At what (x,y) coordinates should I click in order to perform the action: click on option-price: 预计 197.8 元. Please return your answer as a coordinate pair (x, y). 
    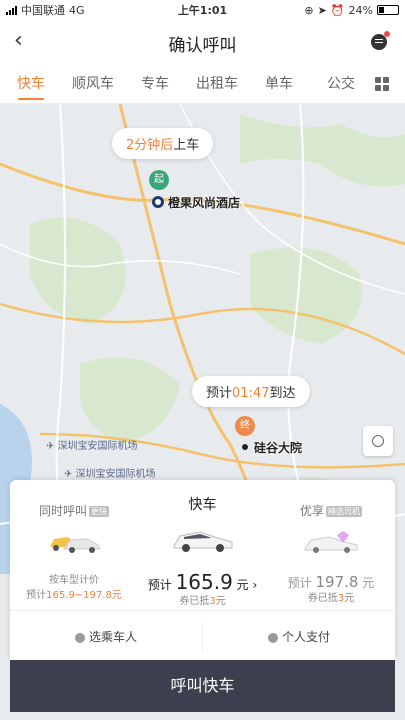
    Looking at the image, I should click on (331, 582).